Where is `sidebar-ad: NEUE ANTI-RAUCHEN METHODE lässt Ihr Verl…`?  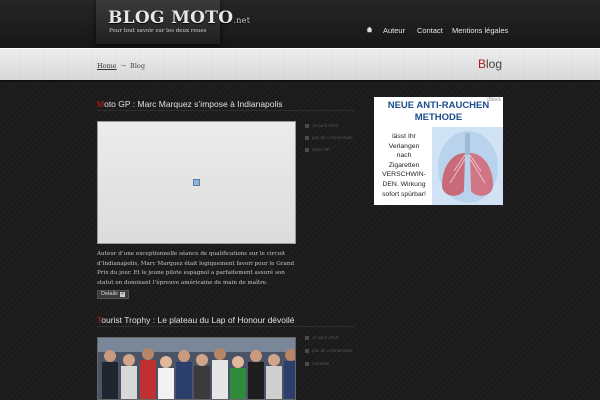 sidebar-ad: NEUE ANTI-RAUCHEN METHODE lässt Ihr Verl… is located at coordinates (438, 151).